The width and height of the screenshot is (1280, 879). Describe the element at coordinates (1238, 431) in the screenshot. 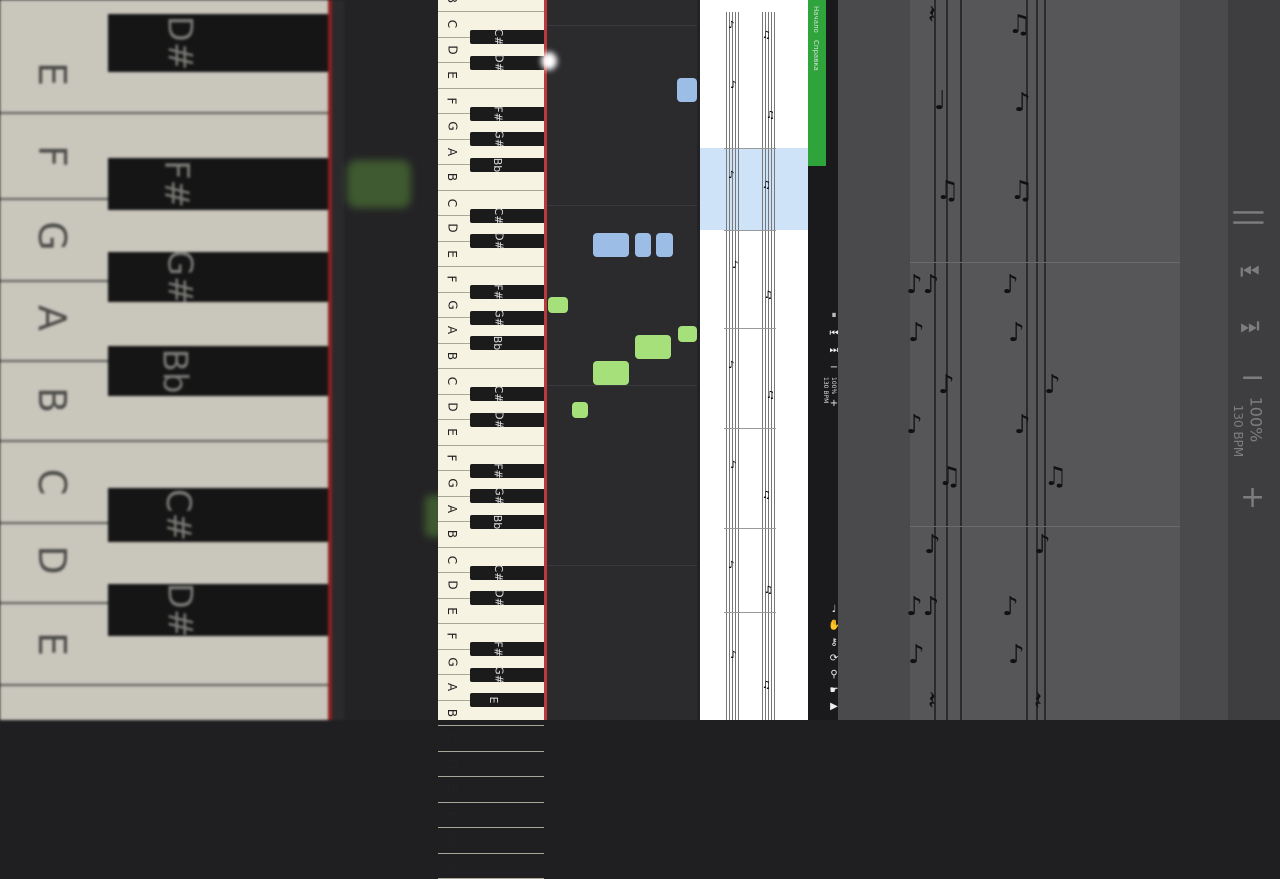

I see `big-tempo-readout: 130 BPM` at that location.